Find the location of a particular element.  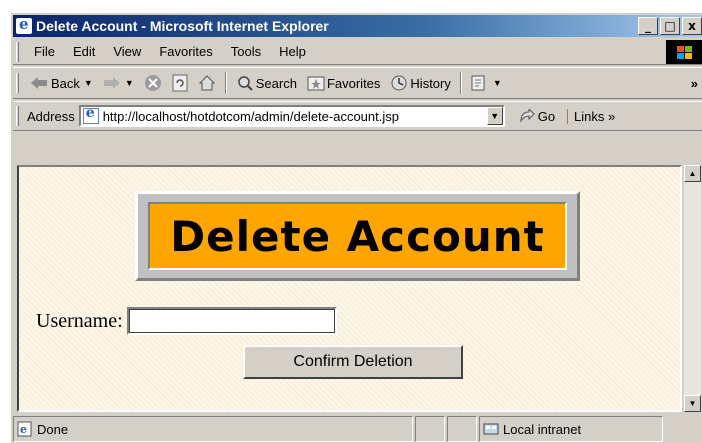

search-label: Search is located at coordinates (276, 83).